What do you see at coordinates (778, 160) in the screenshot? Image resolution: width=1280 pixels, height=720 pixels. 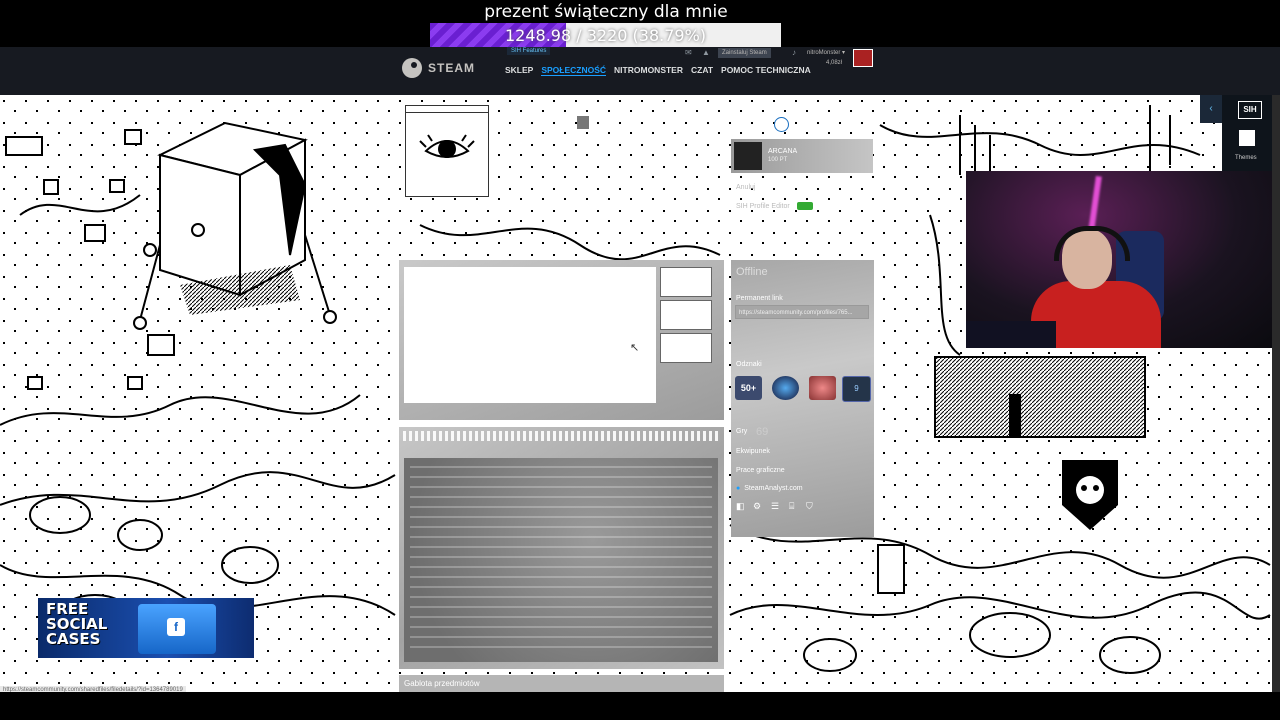 I see `group-sub: 100 PT` at bounding box center [778, 160].